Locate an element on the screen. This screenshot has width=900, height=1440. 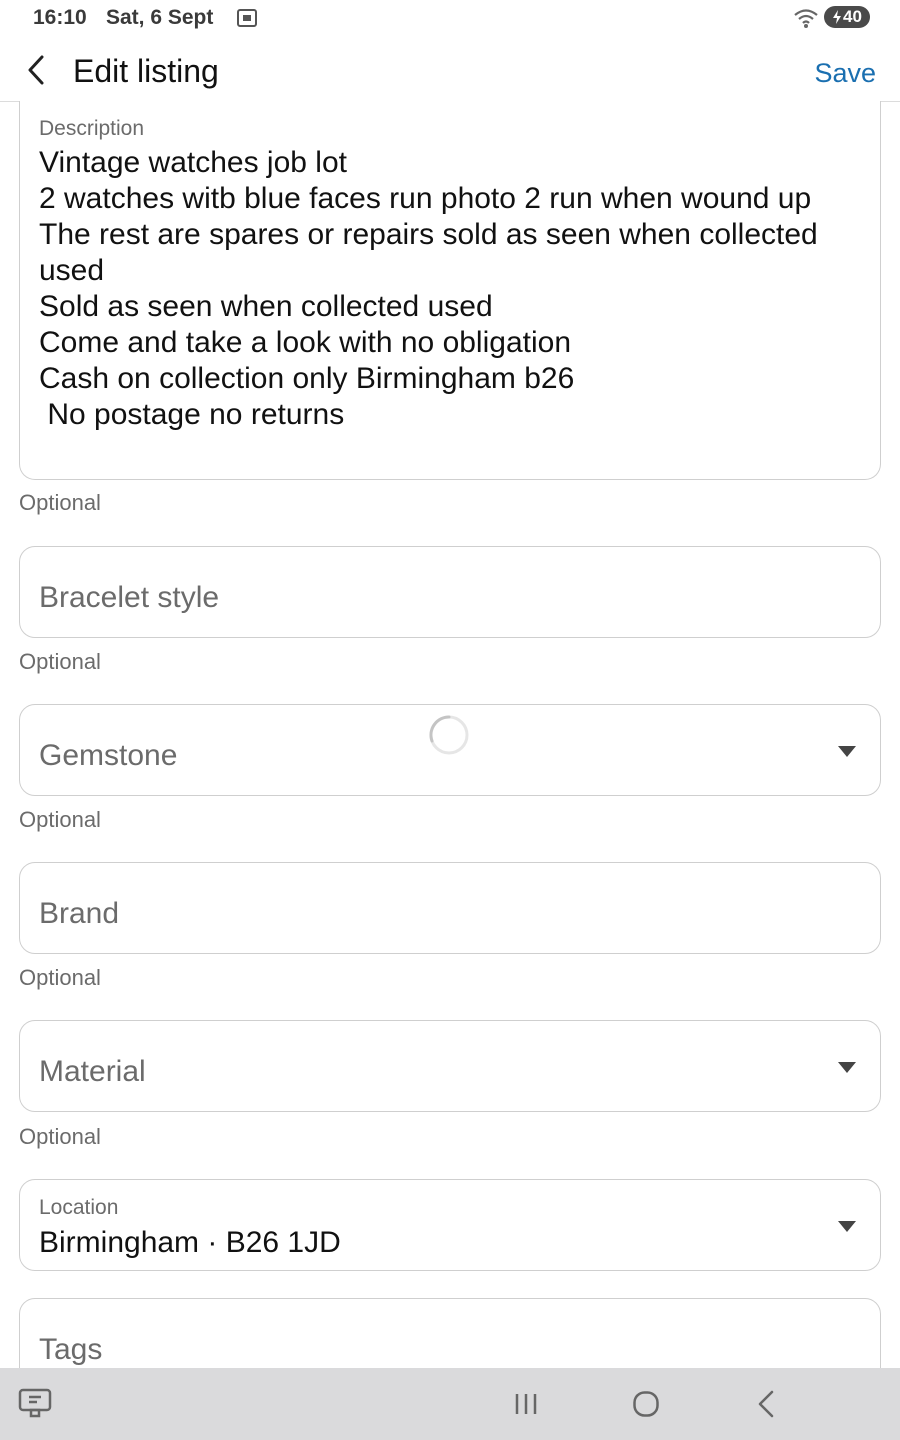
tags-placeholder: Tags is located at coordinates (71, 1349).